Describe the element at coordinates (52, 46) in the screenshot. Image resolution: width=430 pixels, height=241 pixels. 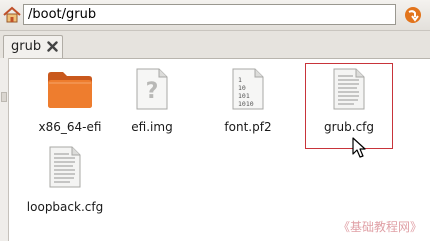
I see `close-icon` at that location.